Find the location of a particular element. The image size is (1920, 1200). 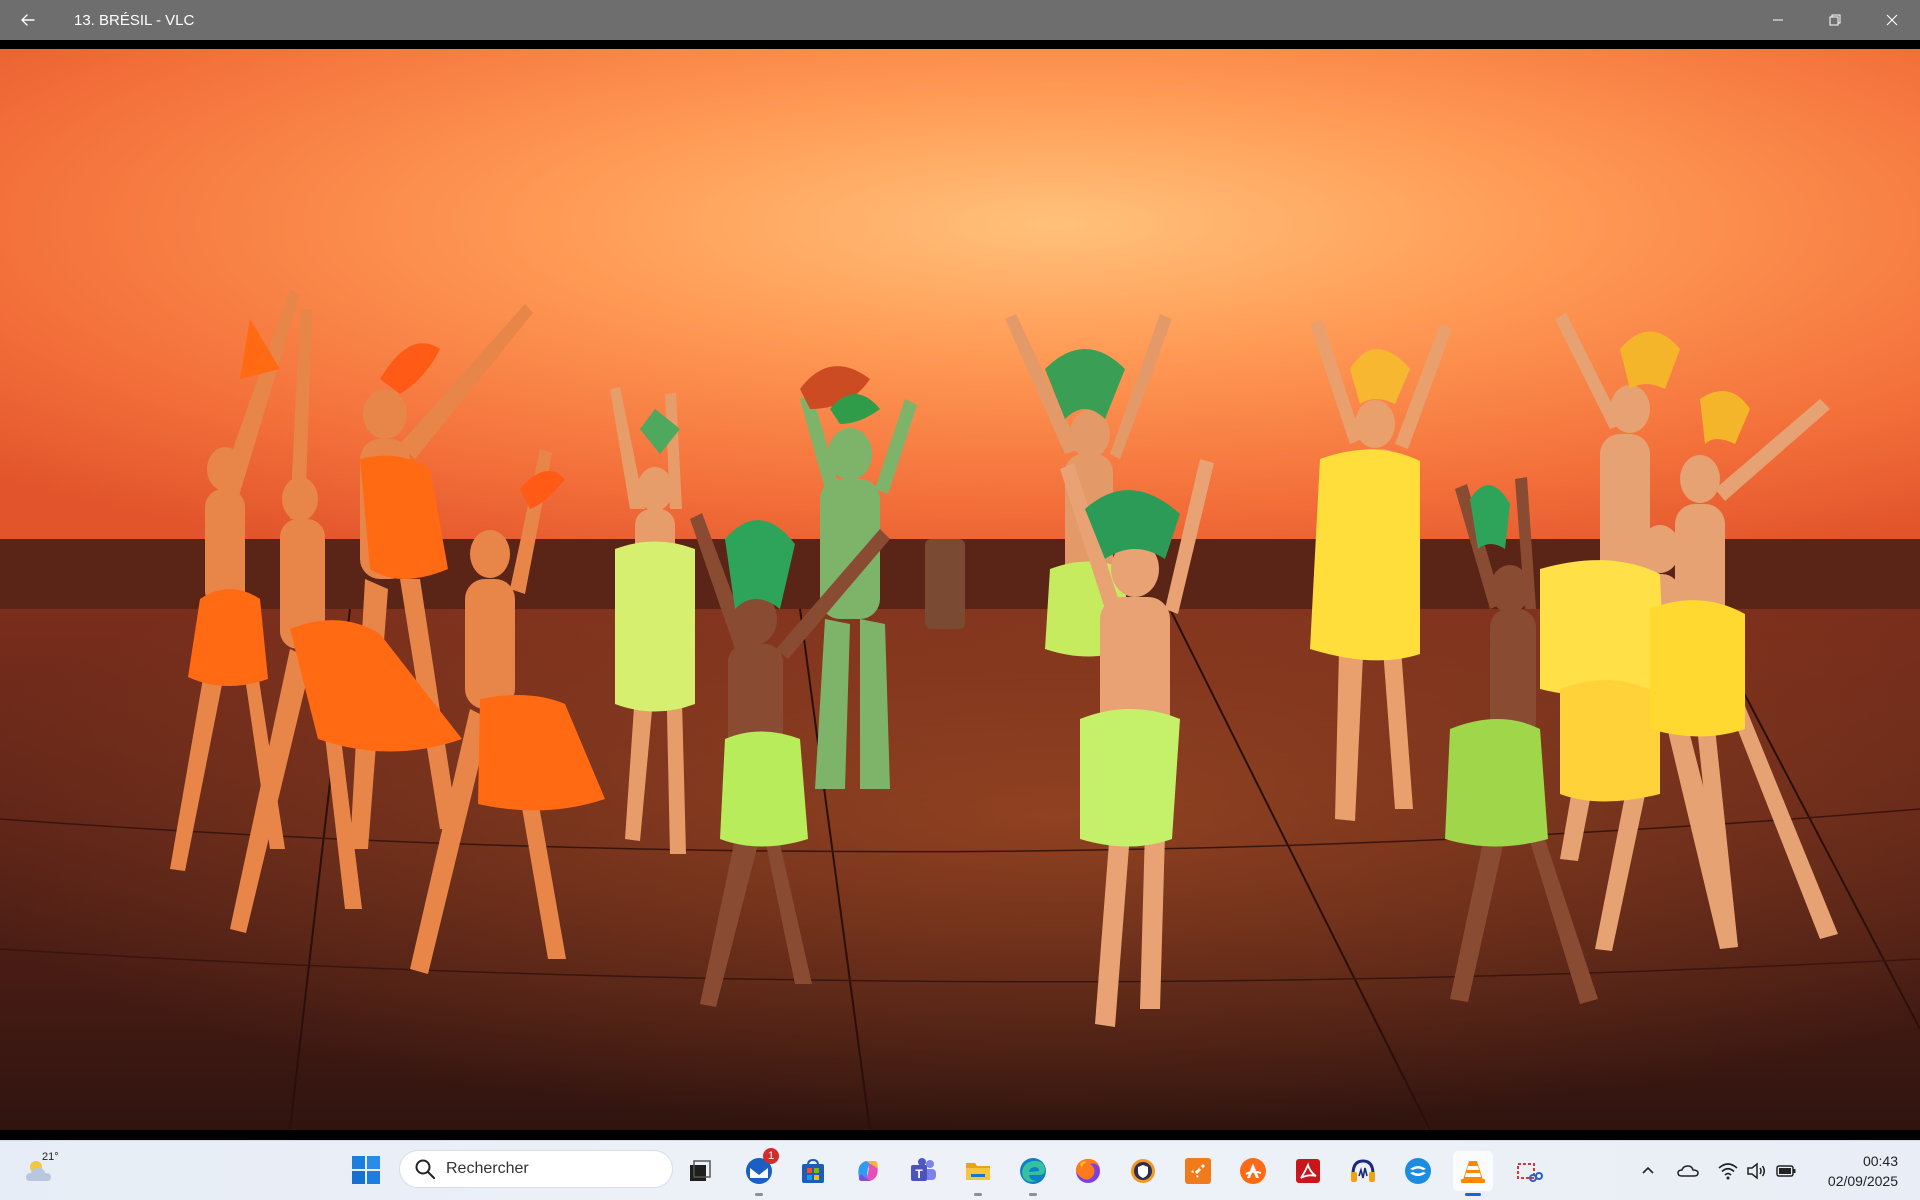

restore-icon is located at coordinates (1834, 20).